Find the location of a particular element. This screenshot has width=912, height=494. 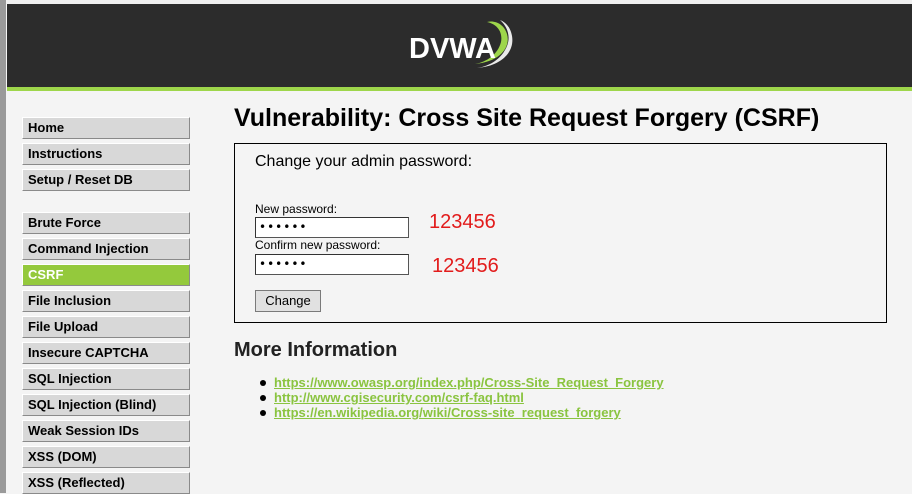

window-left-edge is located at coordinates (3, 246).